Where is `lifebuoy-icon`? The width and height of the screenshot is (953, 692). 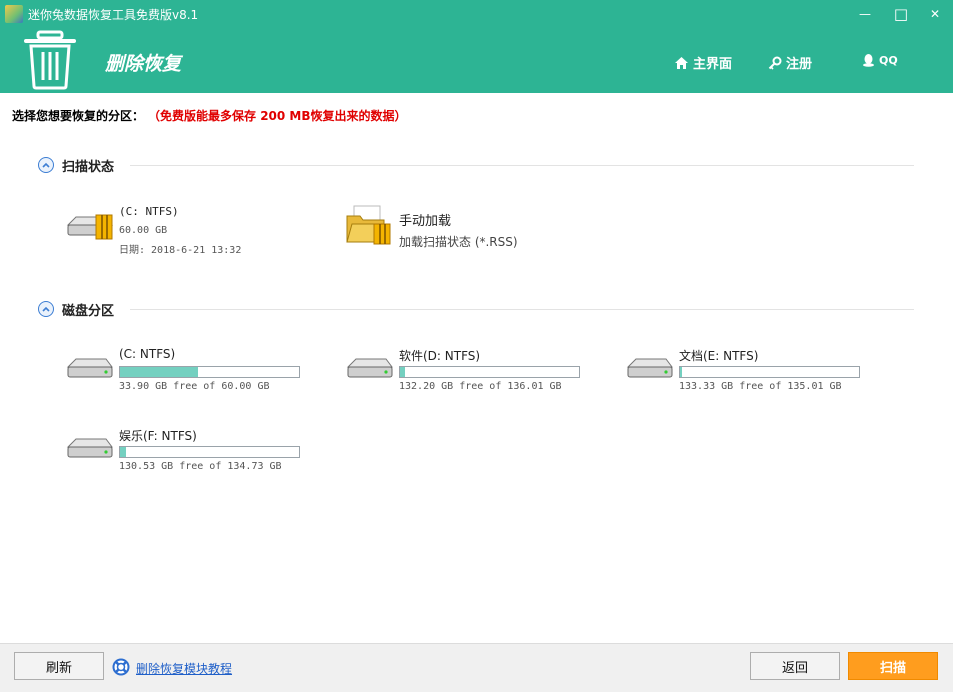 lifebuoy-icon is located at coordinates (121, 668).